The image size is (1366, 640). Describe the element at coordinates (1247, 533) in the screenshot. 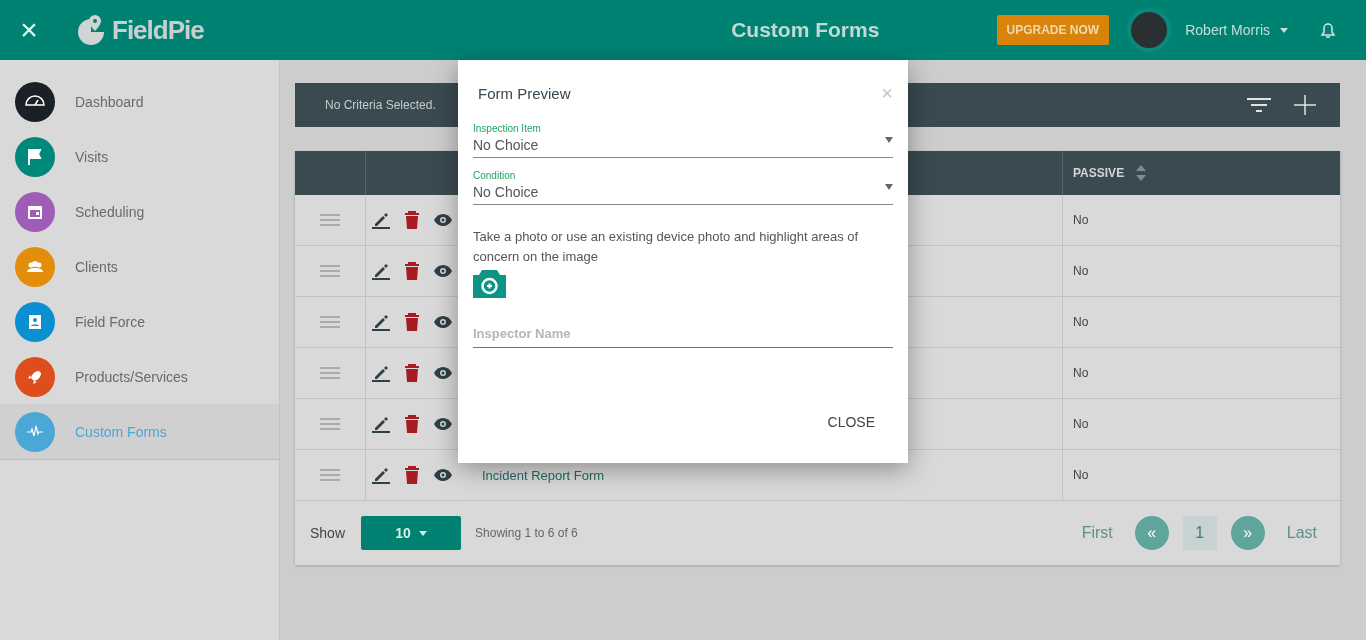

I see `next-page-button: »` at that location.